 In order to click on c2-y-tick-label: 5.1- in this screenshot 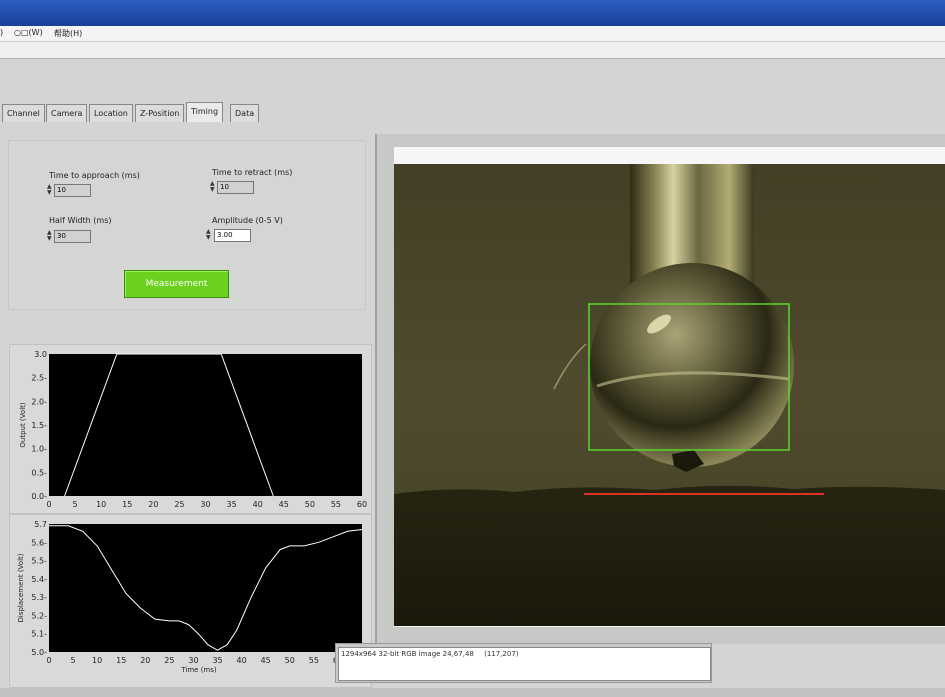, I will do `click(39, 634)`.